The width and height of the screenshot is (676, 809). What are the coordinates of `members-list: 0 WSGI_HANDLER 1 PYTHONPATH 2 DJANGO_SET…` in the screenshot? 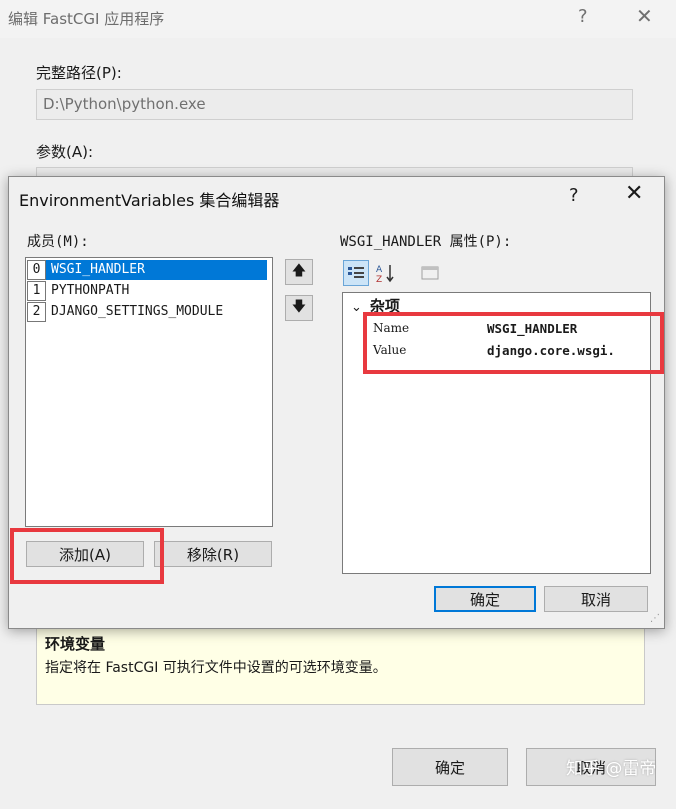 It's located at (149, 392).